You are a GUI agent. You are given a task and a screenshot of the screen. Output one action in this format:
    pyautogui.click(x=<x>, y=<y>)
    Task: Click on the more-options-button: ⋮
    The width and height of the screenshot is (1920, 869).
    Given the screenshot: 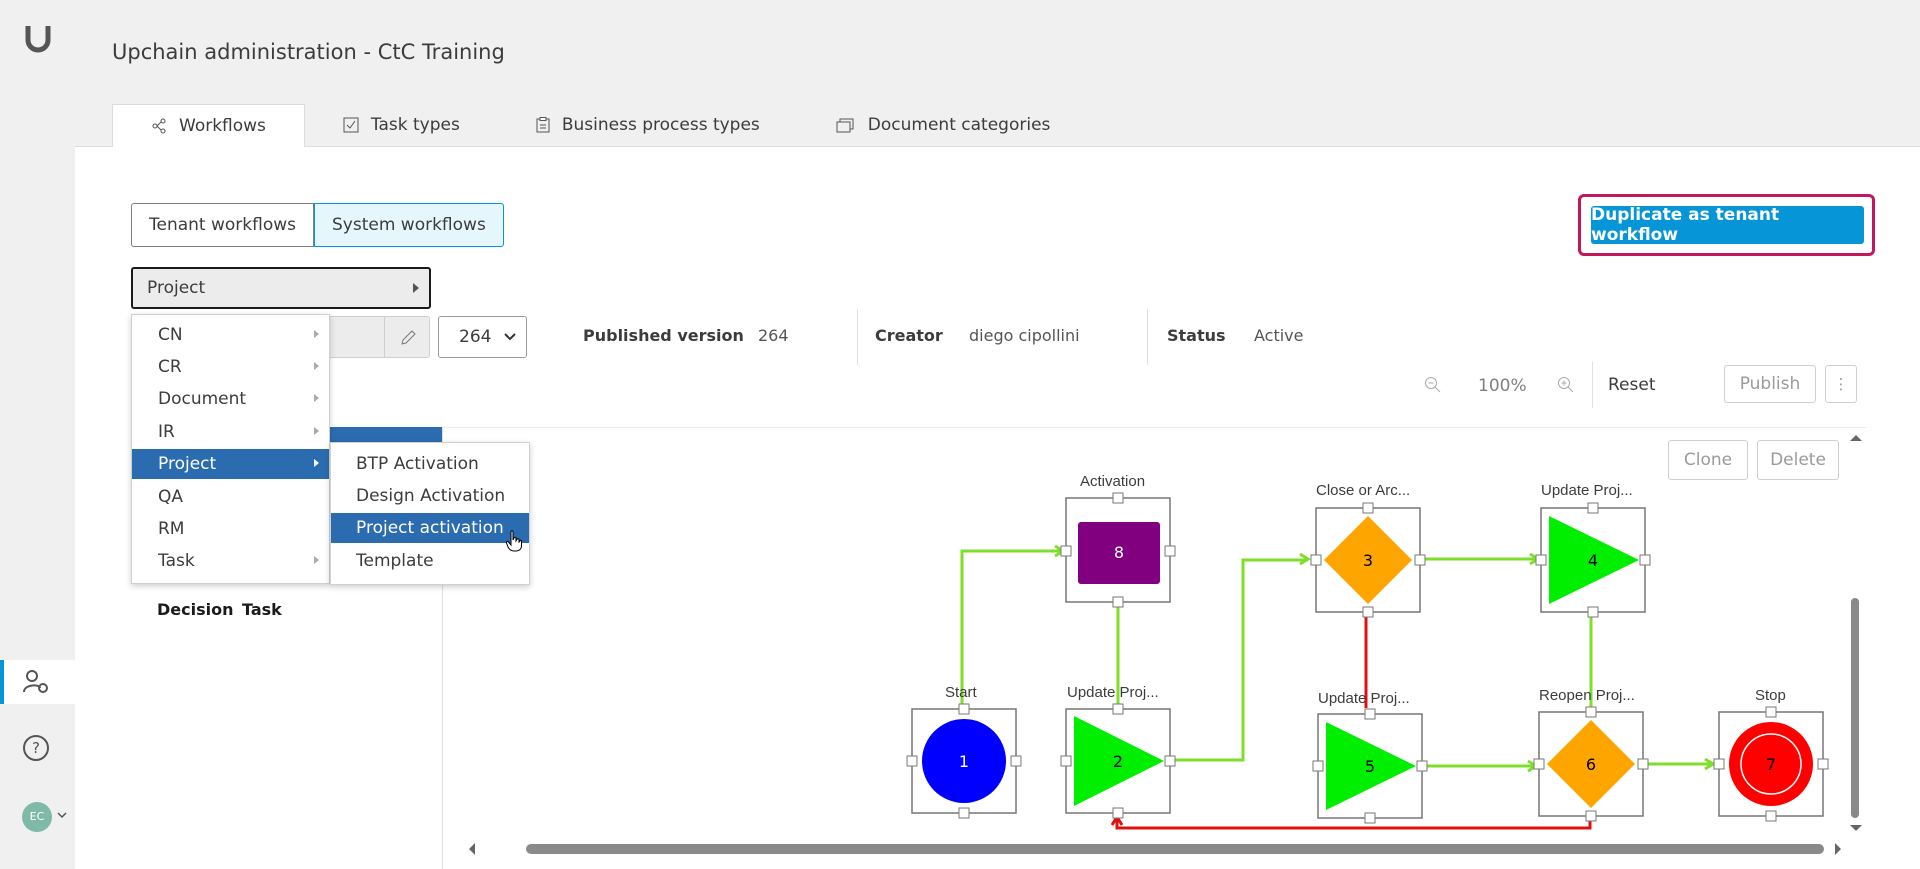 What is the action you would take?
    pyautogui.click(x=1841, y=384)
    